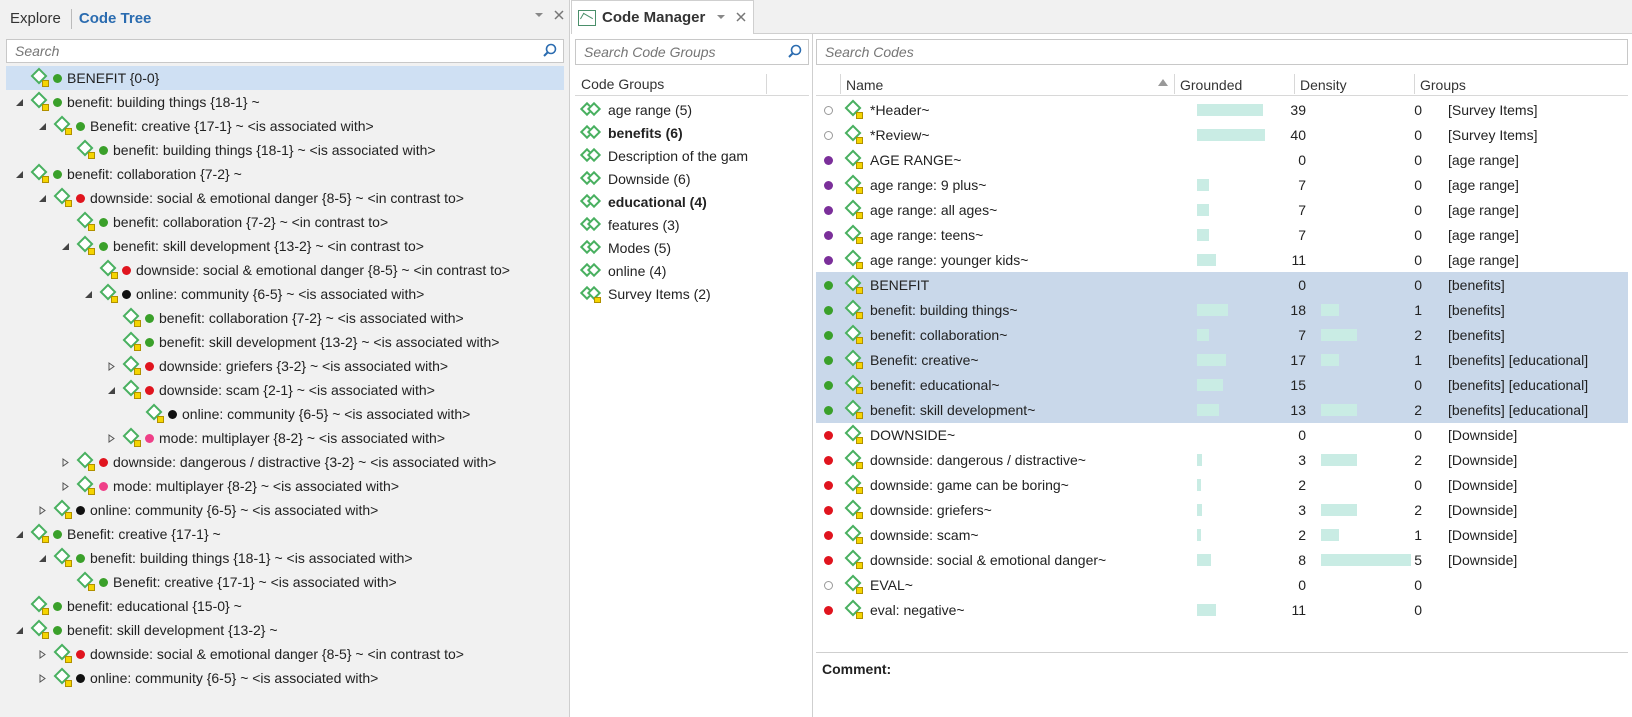 The image size is (1632, 717). I want to click on column-header-name: Name, so click(864, 85).